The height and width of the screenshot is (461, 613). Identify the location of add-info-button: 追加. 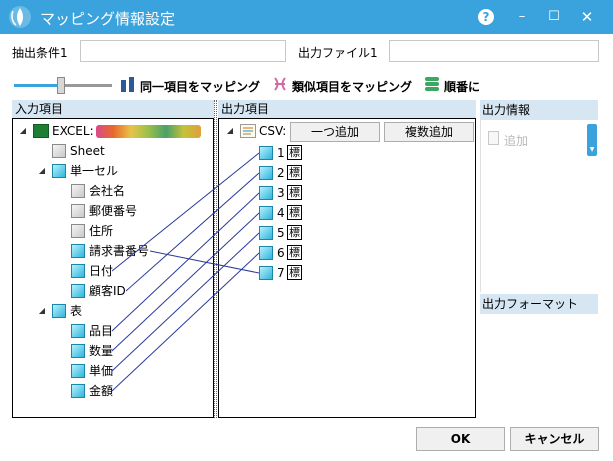
(516, 140).